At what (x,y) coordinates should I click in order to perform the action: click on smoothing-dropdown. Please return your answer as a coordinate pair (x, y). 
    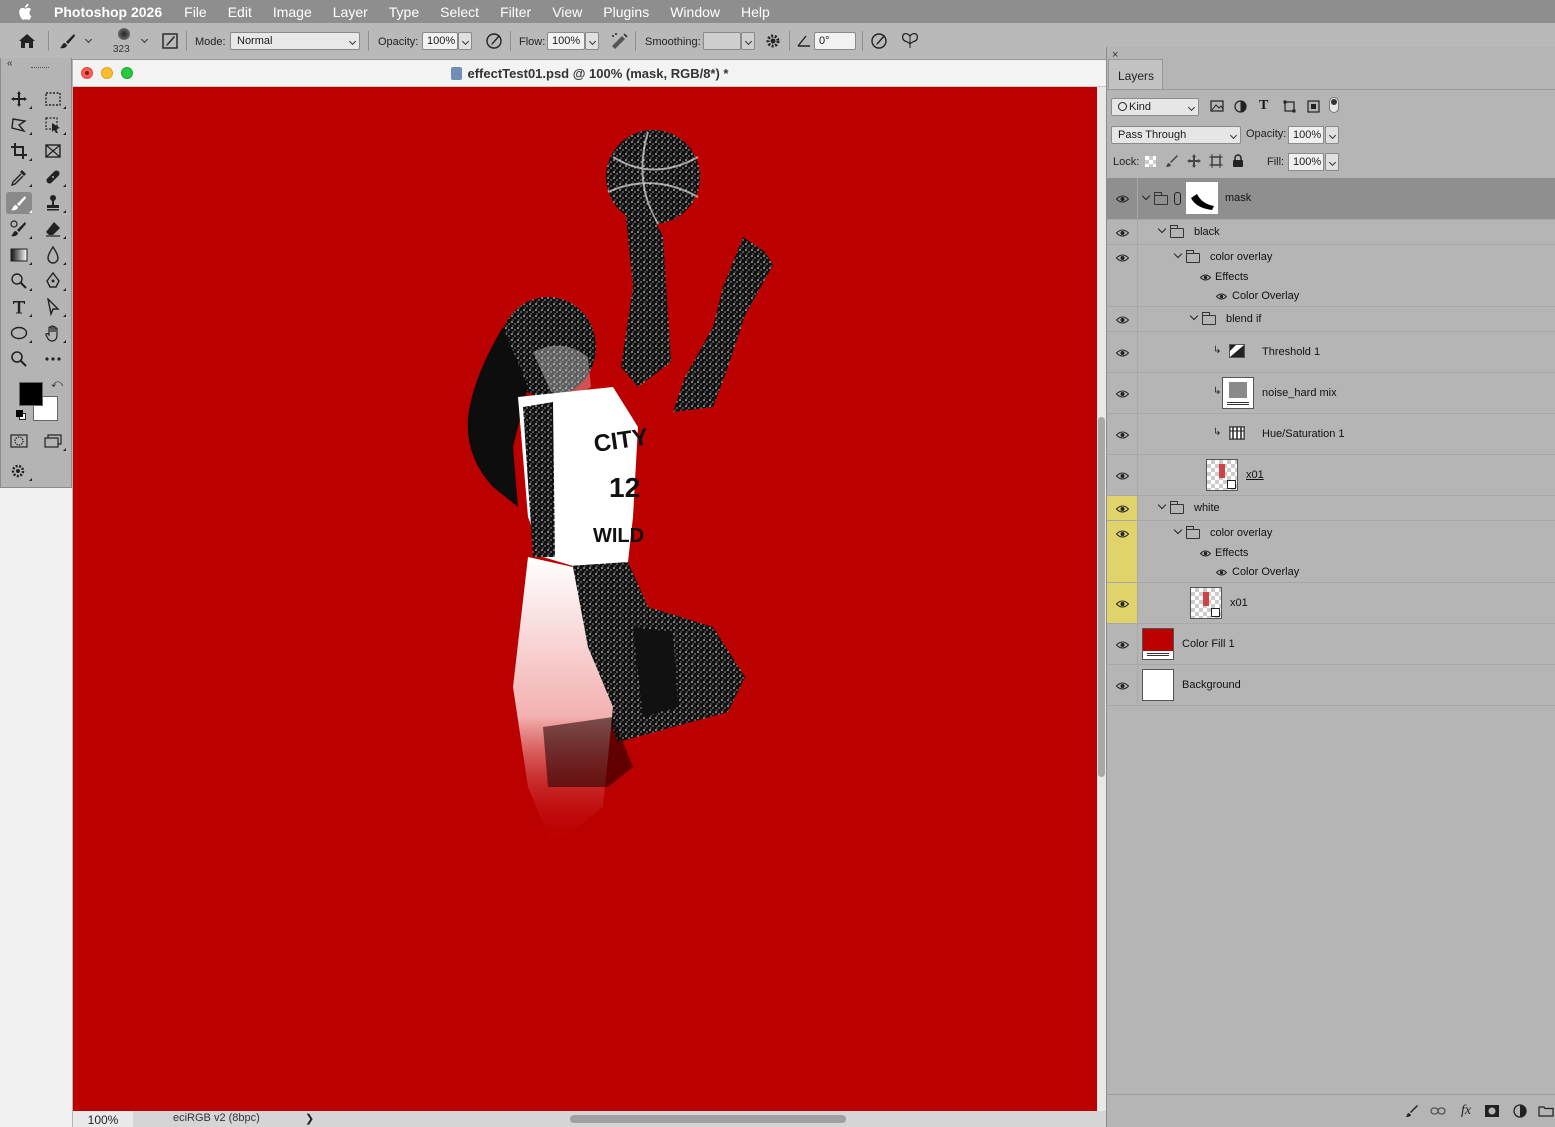
    Looking at the image, I should click on (748, 41).